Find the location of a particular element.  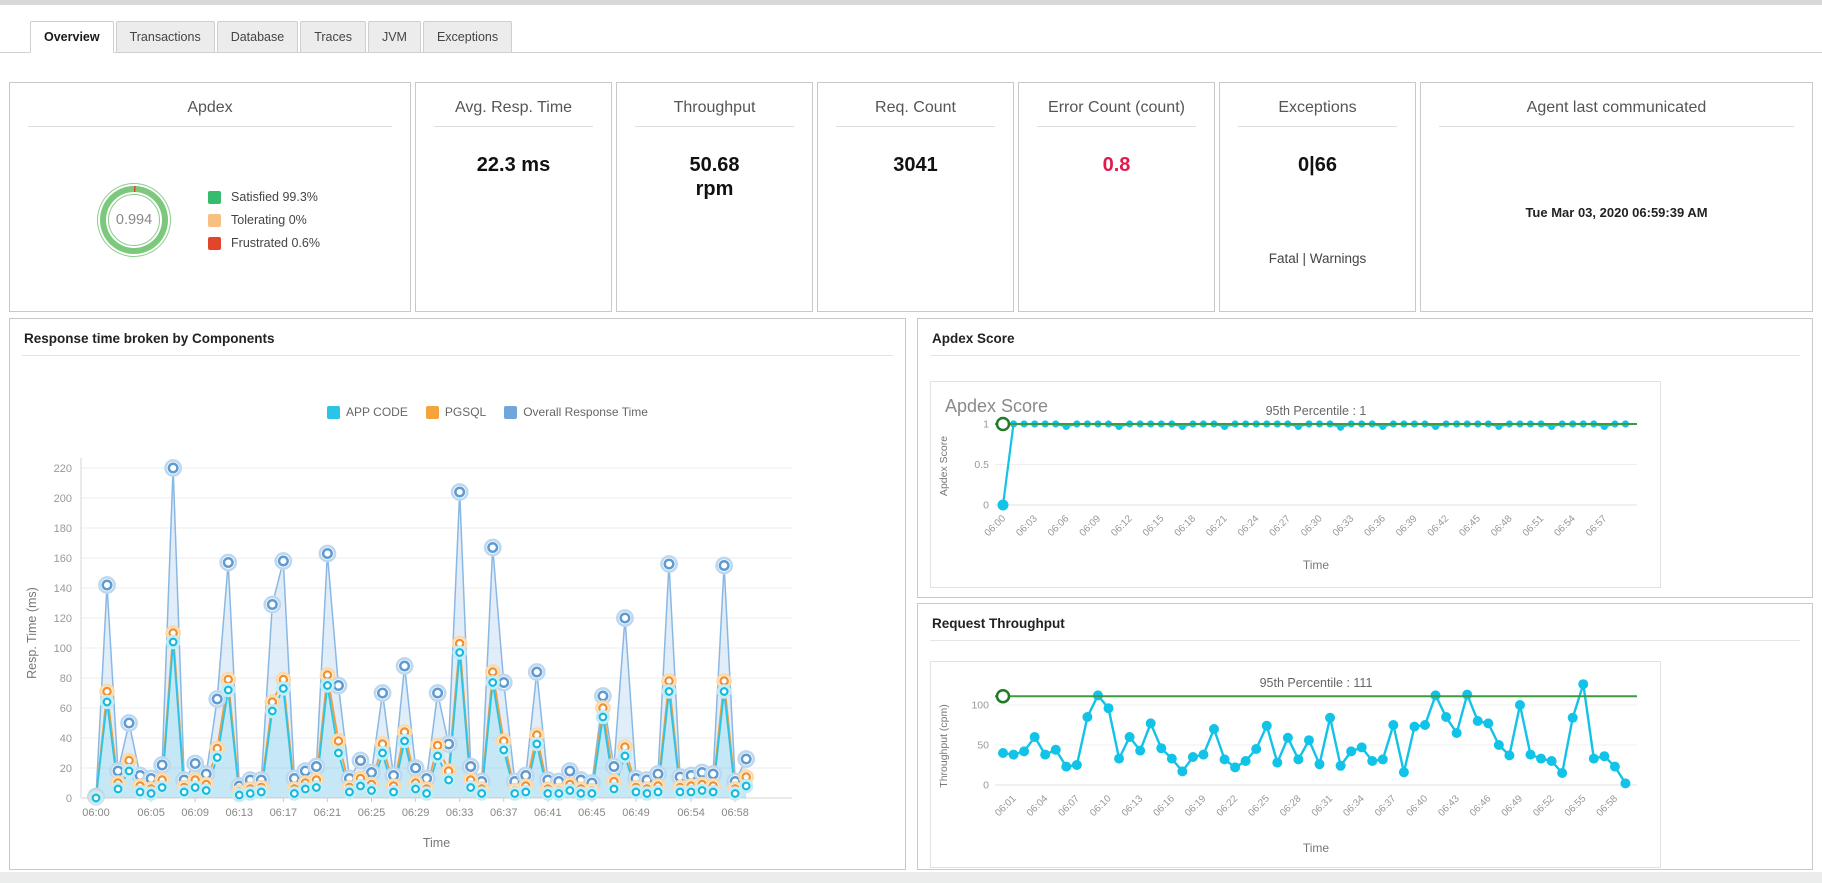

y-tick-label: 100 is located at coordinates (63, 649).